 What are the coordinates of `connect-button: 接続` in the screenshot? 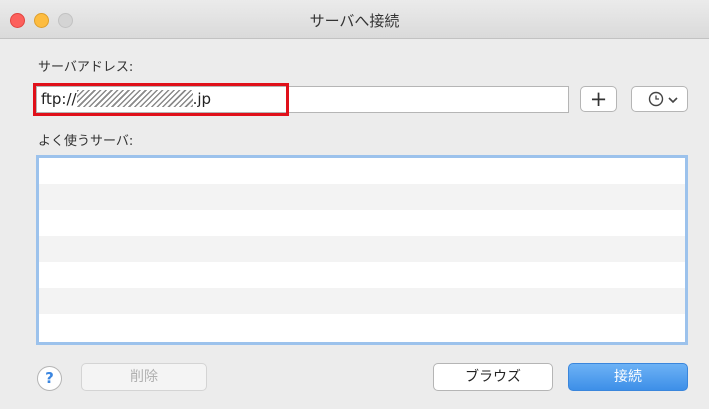 It's located at (628, 377).